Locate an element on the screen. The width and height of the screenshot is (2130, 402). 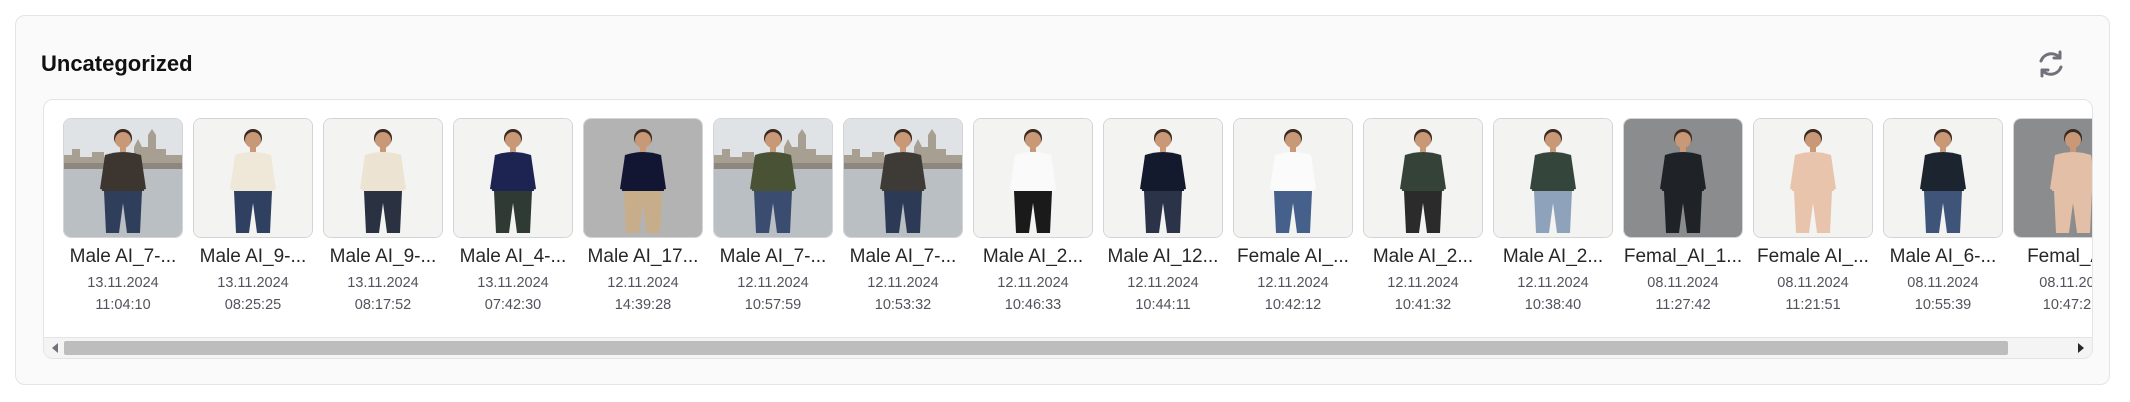
refresh-button is located at coordinates (2051, 66).